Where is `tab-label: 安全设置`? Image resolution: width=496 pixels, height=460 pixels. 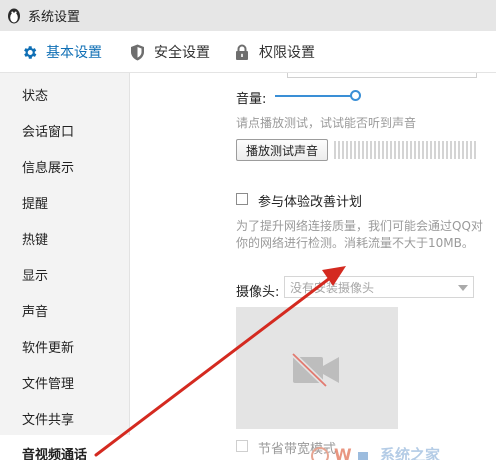
tab-label: 安全设置 is located at coordinates (182, 53).